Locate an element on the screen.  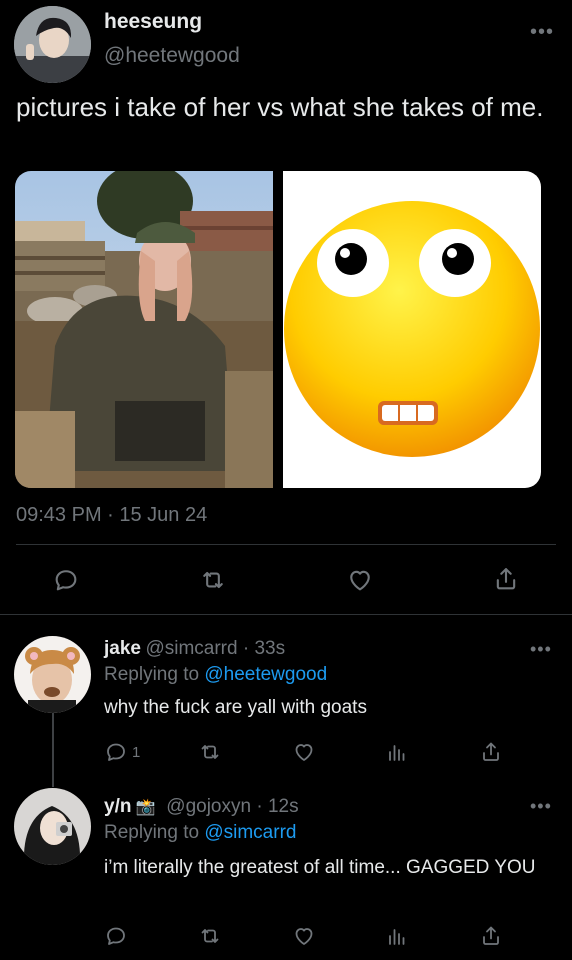
media-photo-left is located at coordinates (144, 329).